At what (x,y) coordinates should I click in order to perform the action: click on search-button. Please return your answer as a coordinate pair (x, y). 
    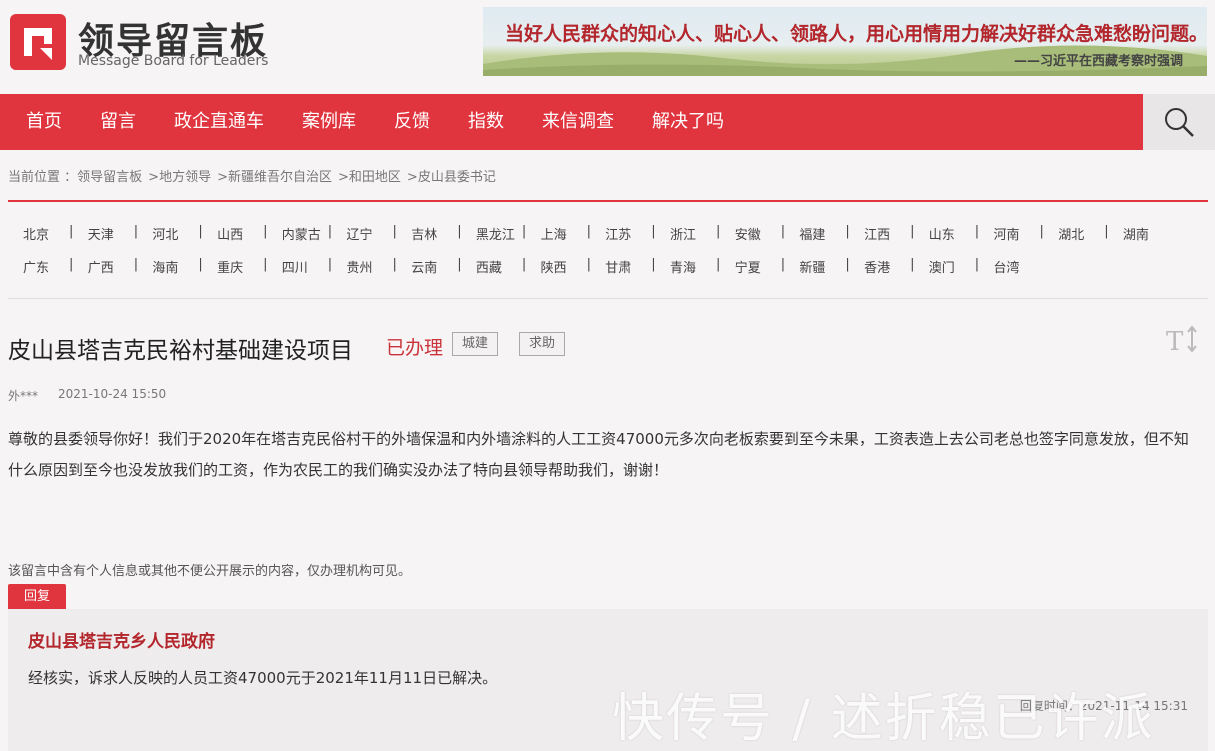
    Looking at the image, I should click on (1179, 122).